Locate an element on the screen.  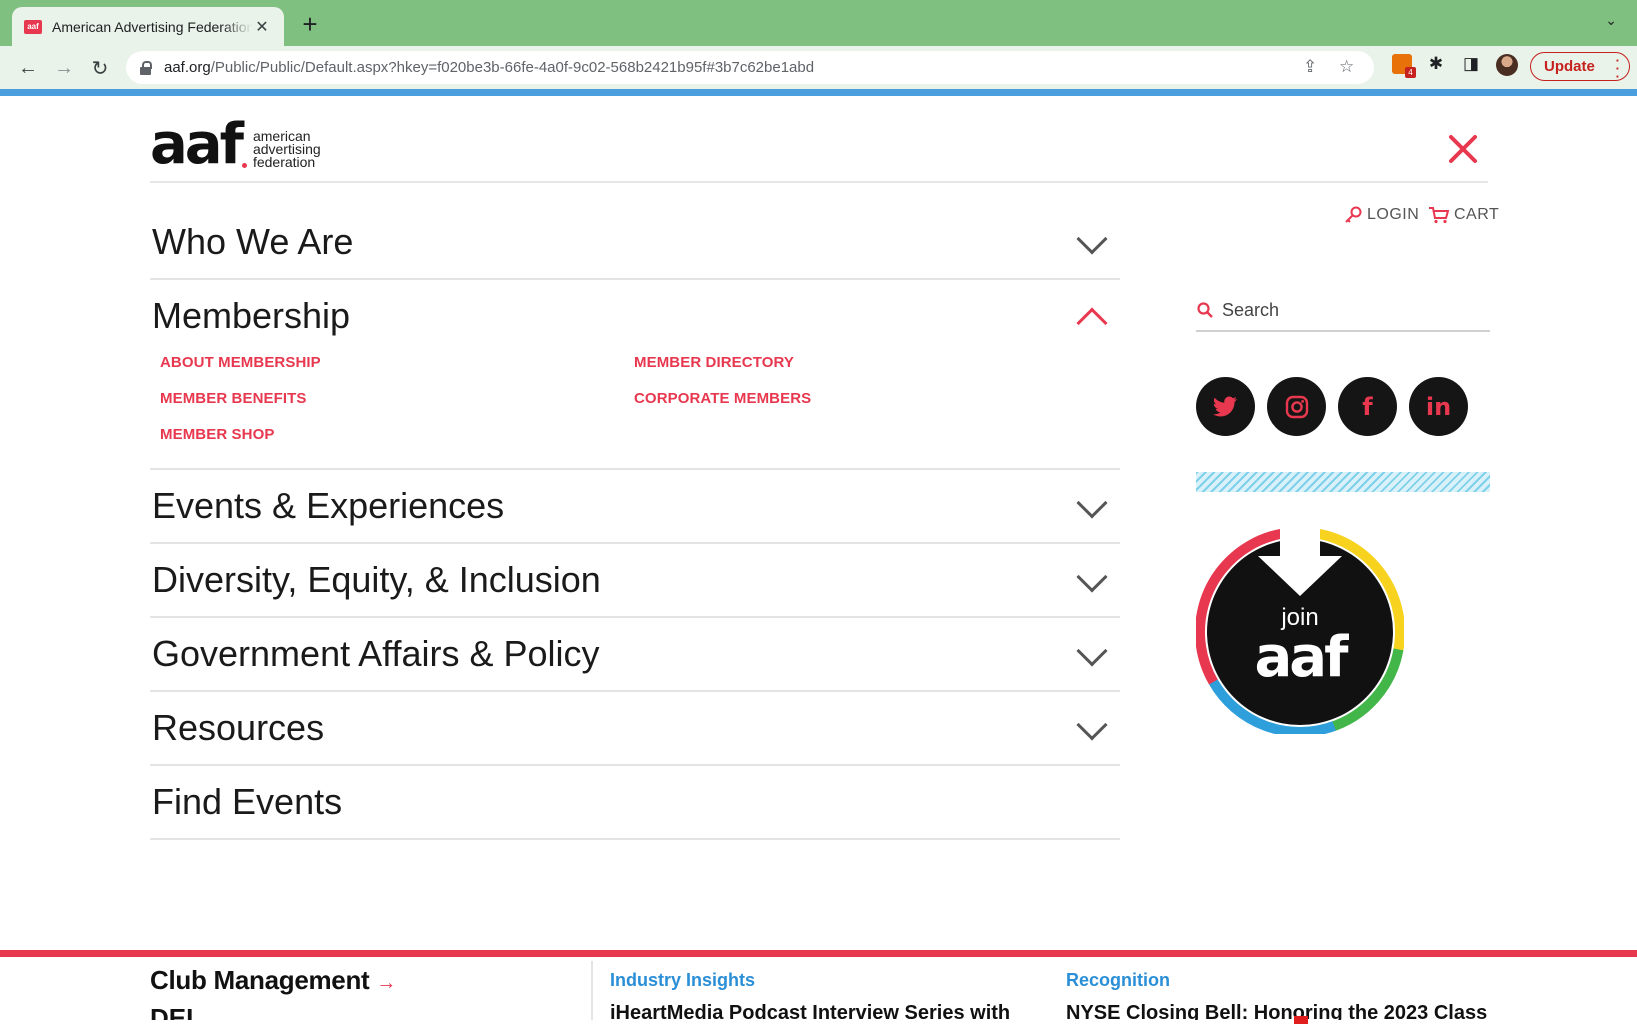
join-aaf-logo: aaf is located at coordinates (1301, 657).